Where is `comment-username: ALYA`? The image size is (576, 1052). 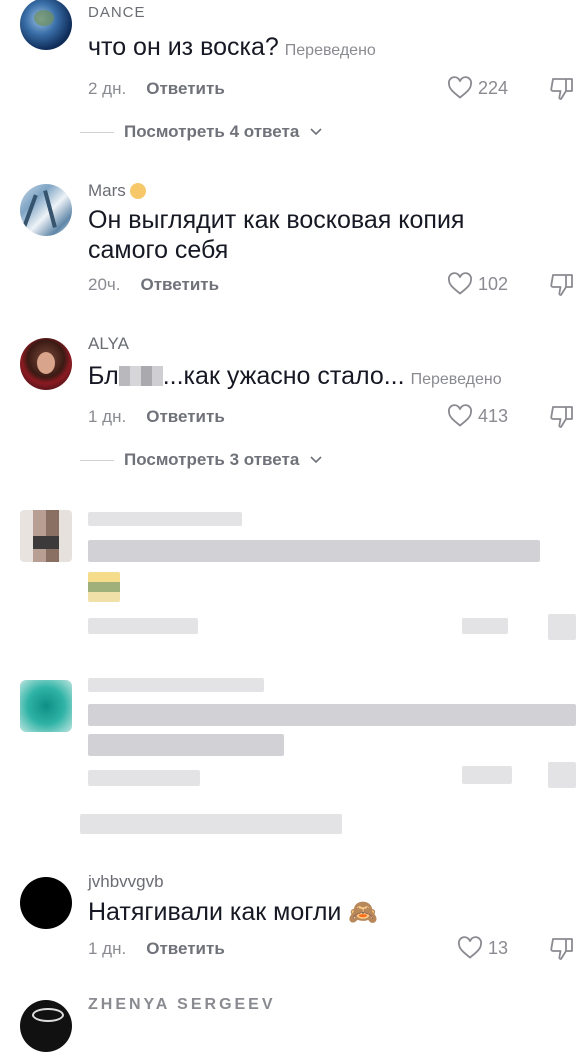
comment-username: ALYA is located at coordinates (108, 344).